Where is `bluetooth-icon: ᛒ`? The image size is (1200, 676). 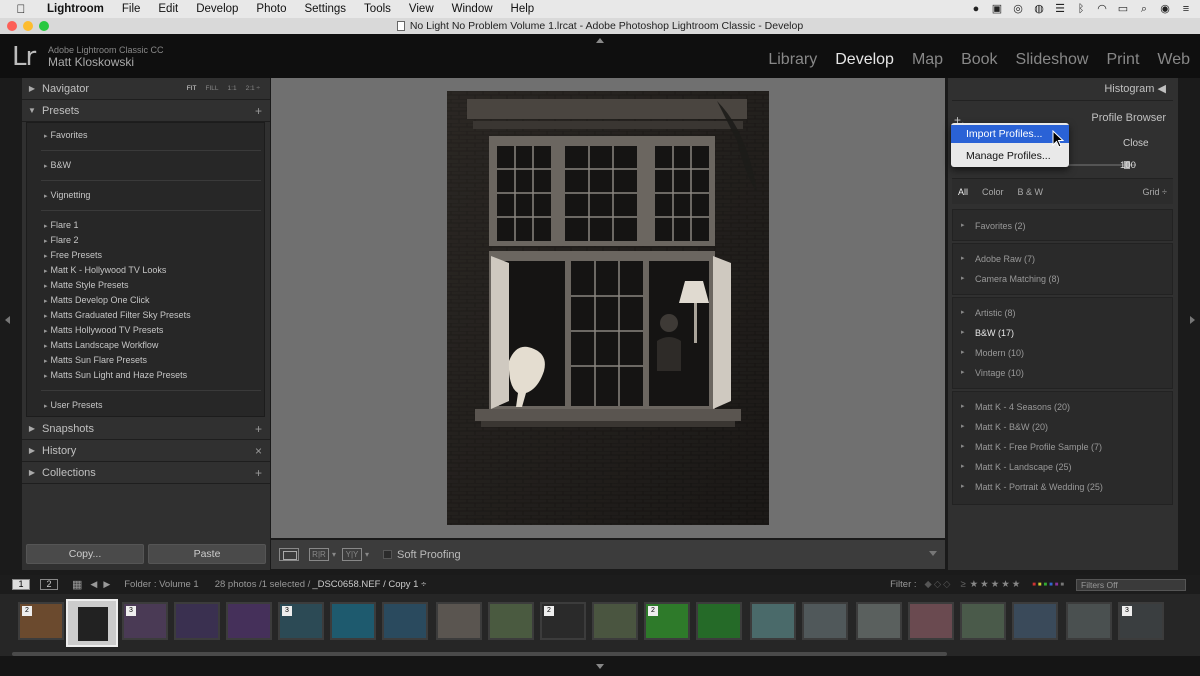 bluetooth-icon: ᛒ is located at coordinates (1081, 9).